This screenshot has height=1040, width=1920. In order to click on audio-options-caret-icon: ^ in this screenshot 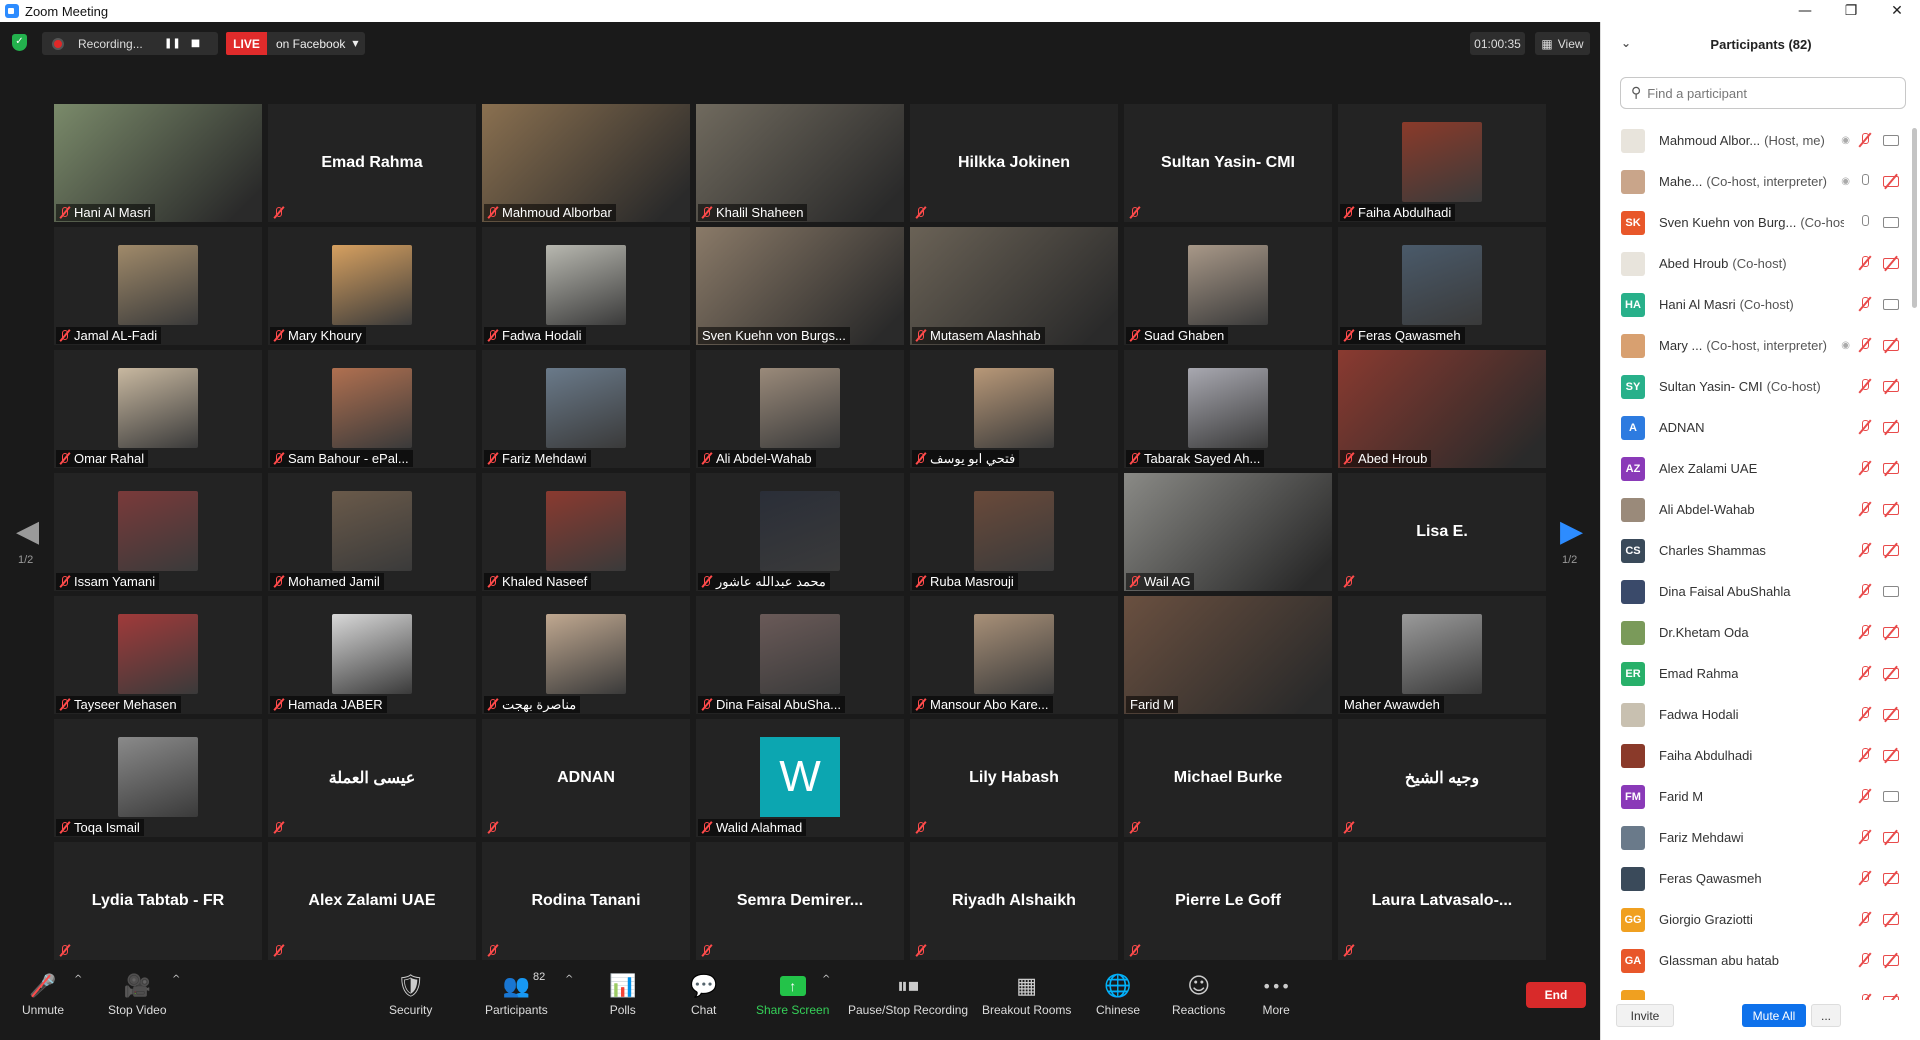, I will do `click(78, 979)`.